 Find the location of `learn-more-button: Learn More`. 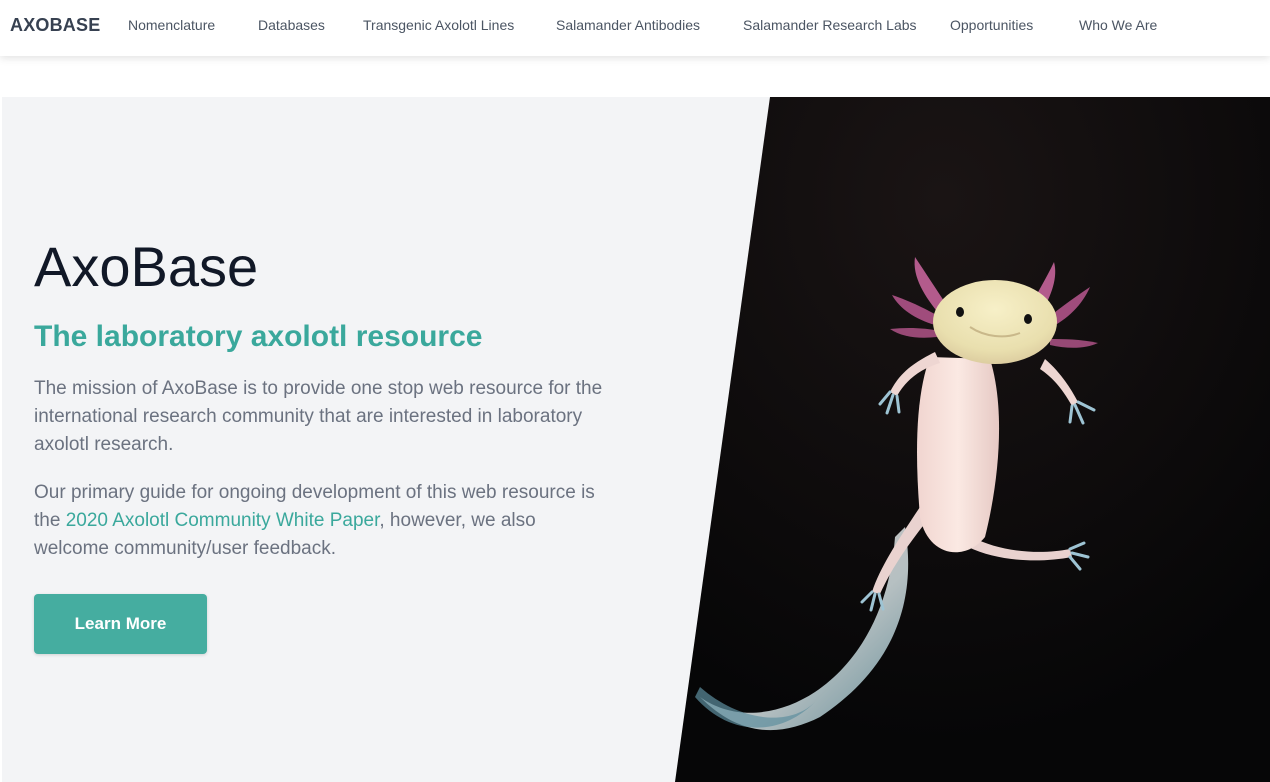

learn-more-button: Learn More is located at coordinates (120, 624).